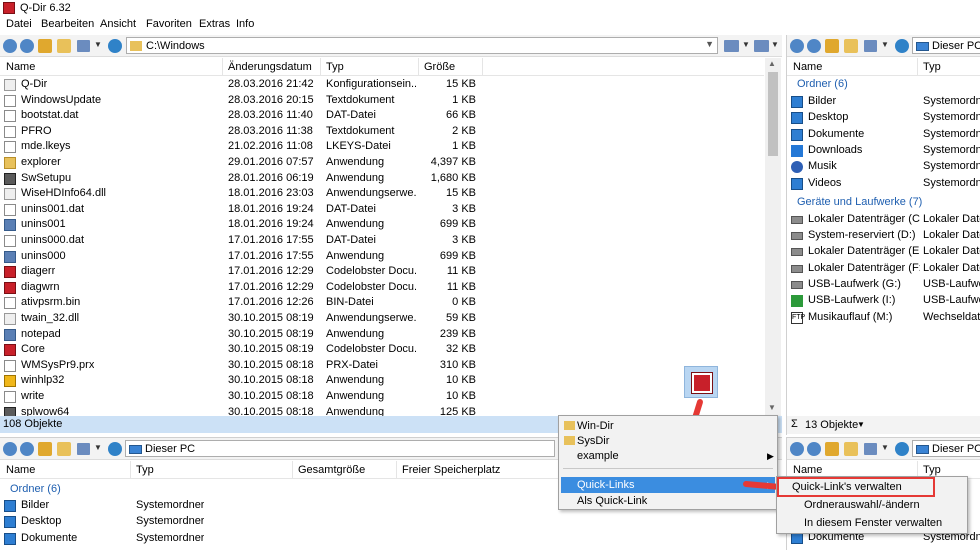 This screenshot has height=550, width=980. I want to click on list-item: unins000 17.01.2016 17:55 Anwendung 699 KB, so click(382, 257).